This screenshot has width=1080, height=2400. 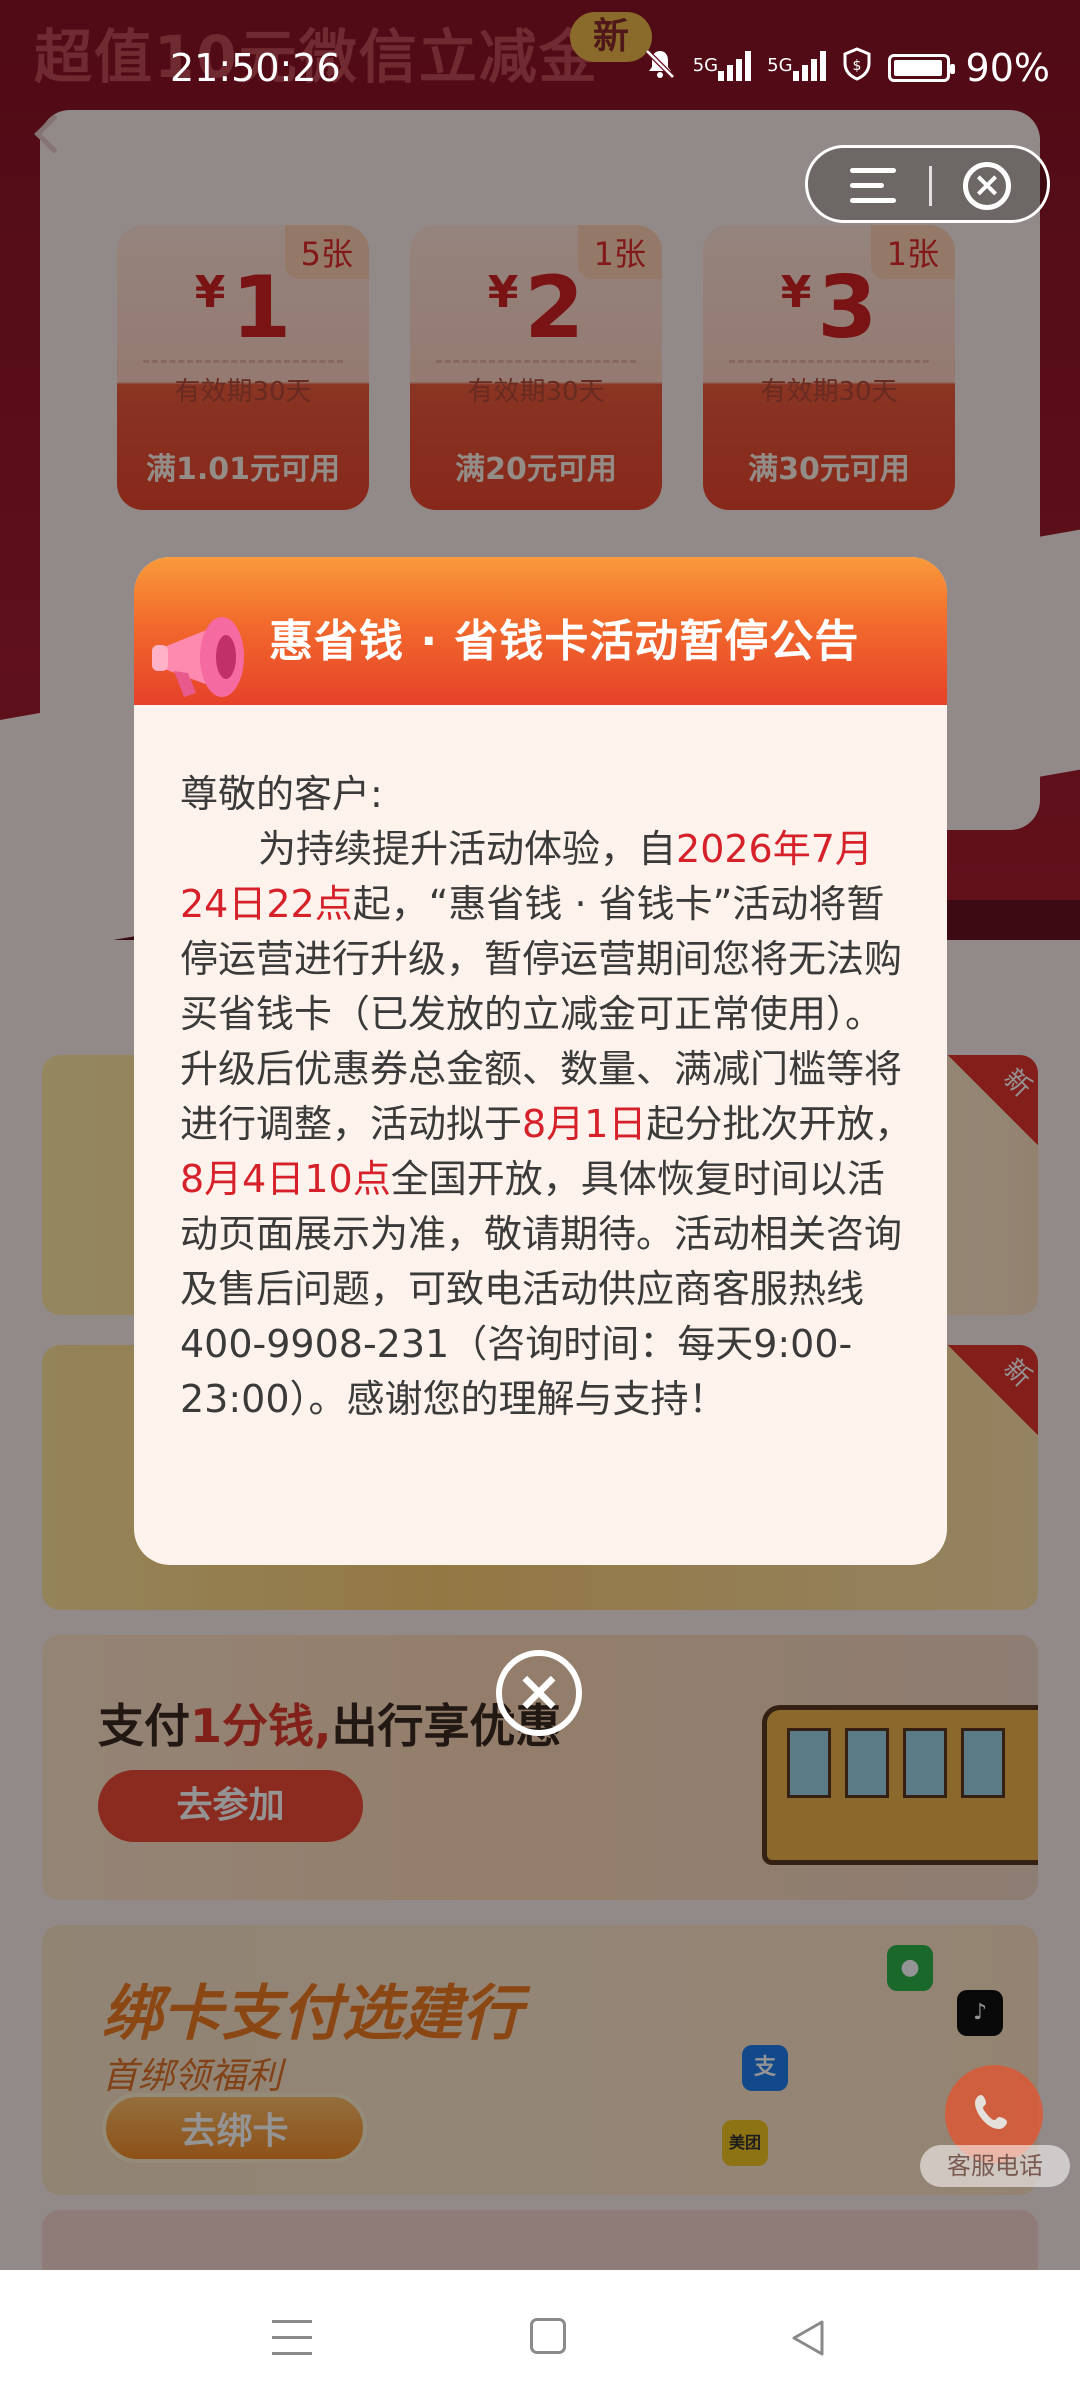 I want to click on phone-icon, so click(x=991, y=2112).